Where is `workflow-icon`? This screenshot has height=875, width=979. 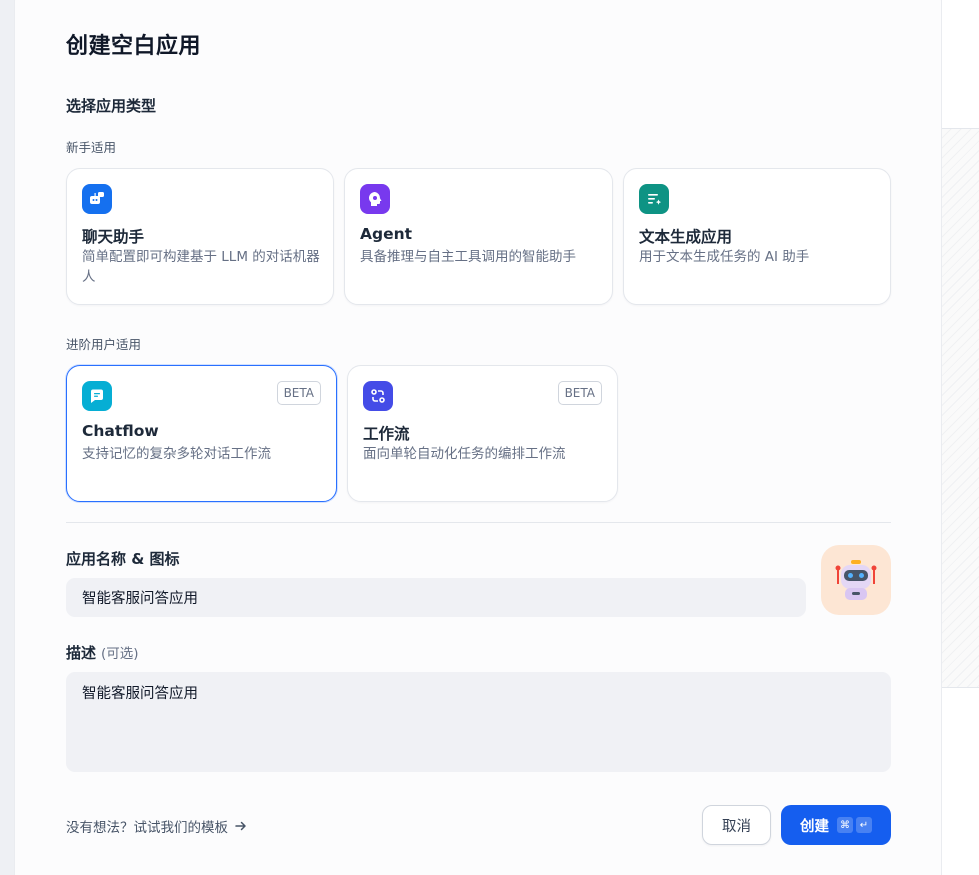 workflow-icon is located at coordinates (378, 396).